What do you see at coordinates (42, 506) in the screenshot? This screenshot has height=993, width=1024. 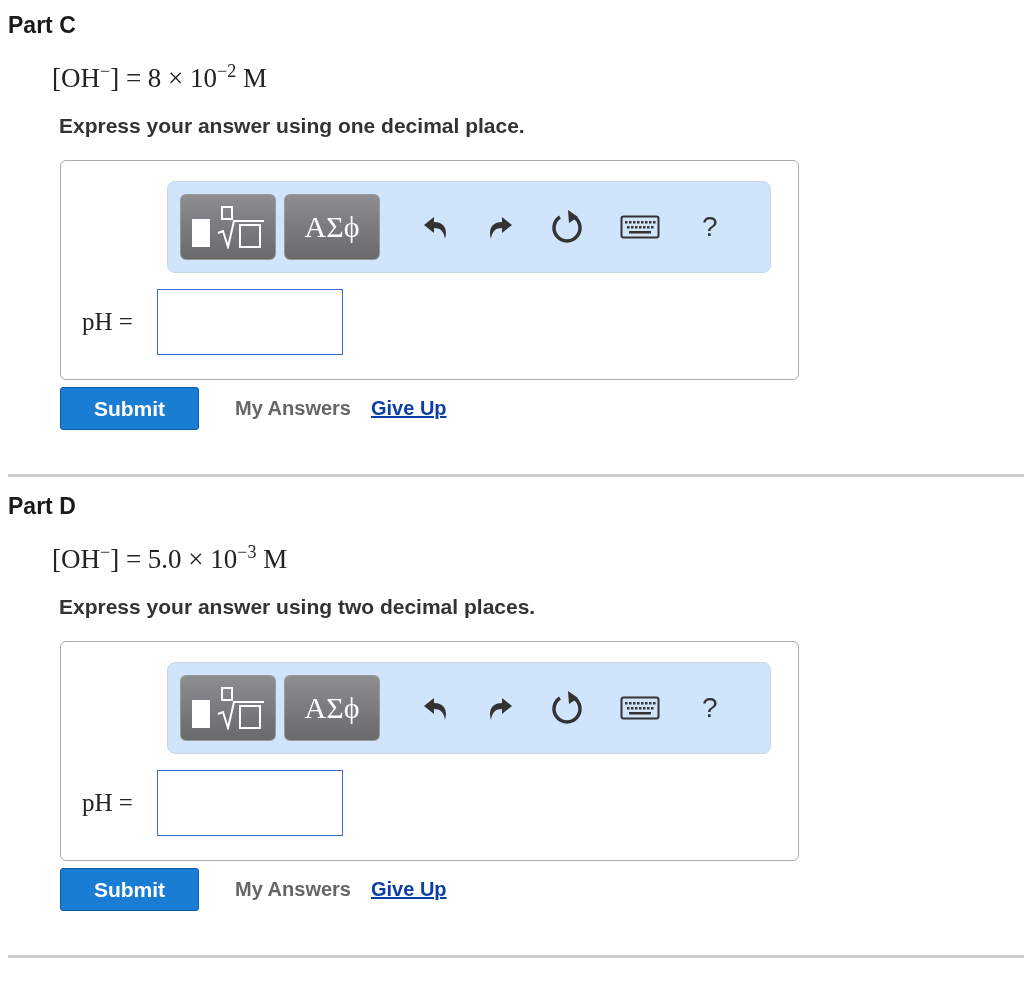 I see `part-title: Part D` at bounding box center [42, 506].